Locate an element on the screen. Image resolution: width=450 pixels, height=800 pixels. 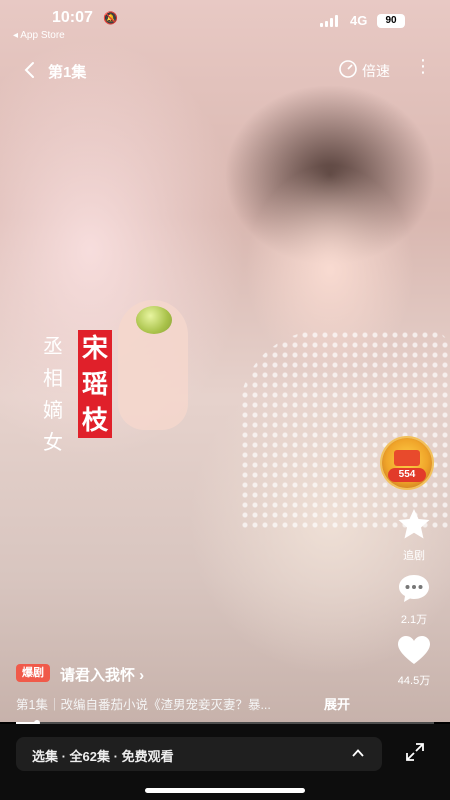
signal-icon is located at coordinates (331, 21).